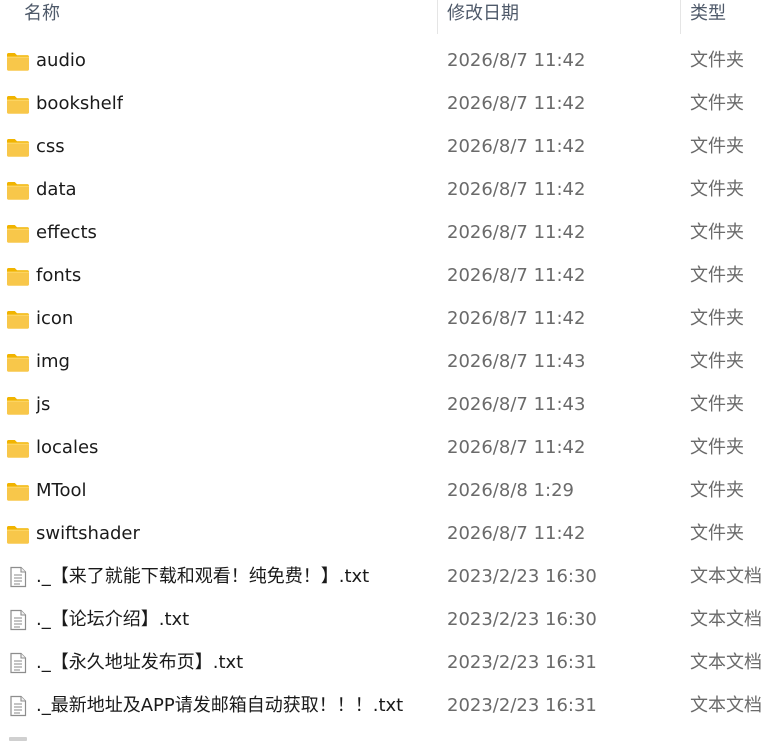 The image size is (765, 741). I want to click on item-name: ._最新地址及APP请发邮箱自动获取！！！.txt, so click(220, 705).